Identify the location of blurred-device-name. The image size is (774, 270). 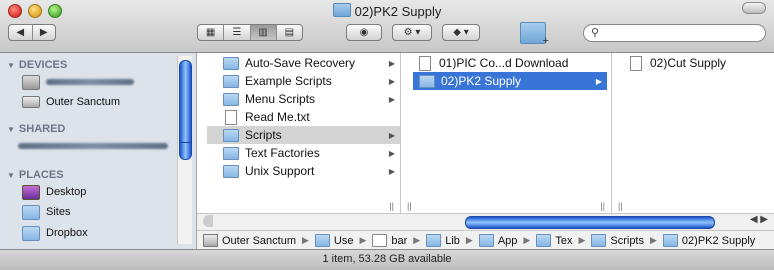
(90, 82).